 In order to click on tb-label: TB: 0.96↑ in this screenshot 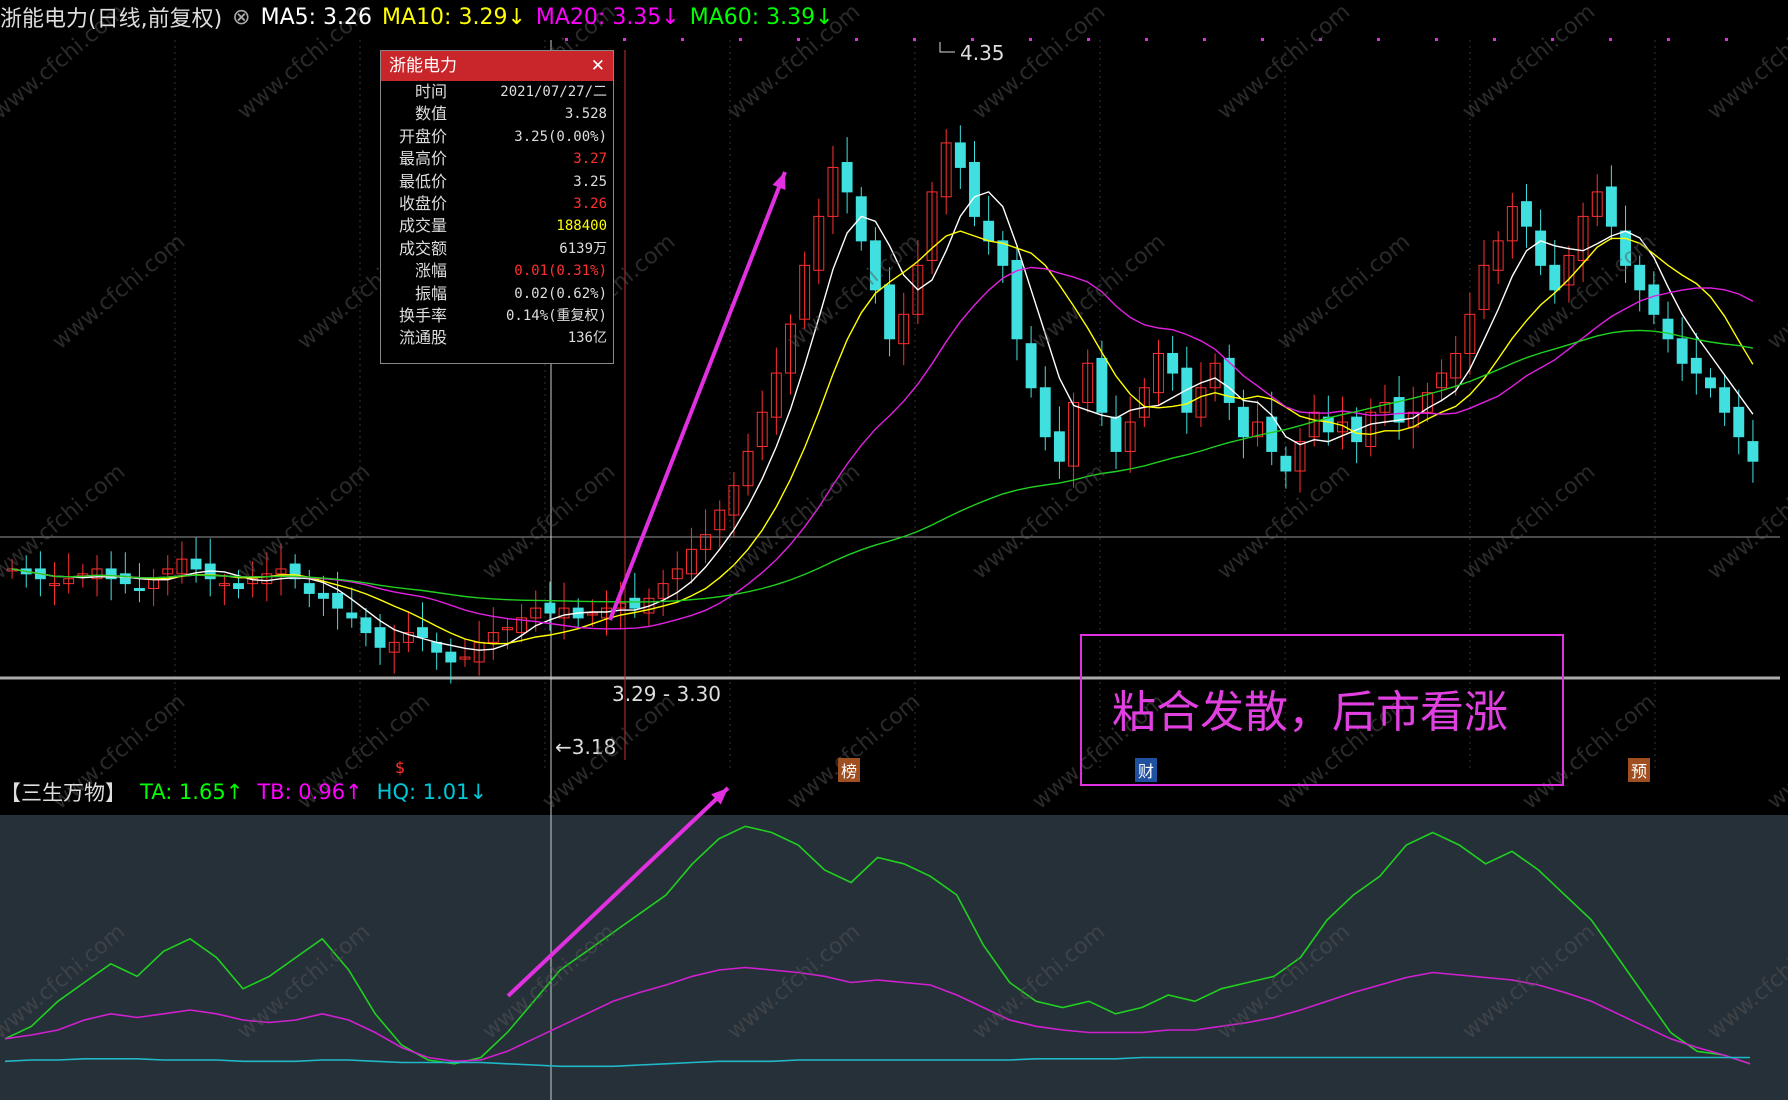, I will do `click(310, 792)`.